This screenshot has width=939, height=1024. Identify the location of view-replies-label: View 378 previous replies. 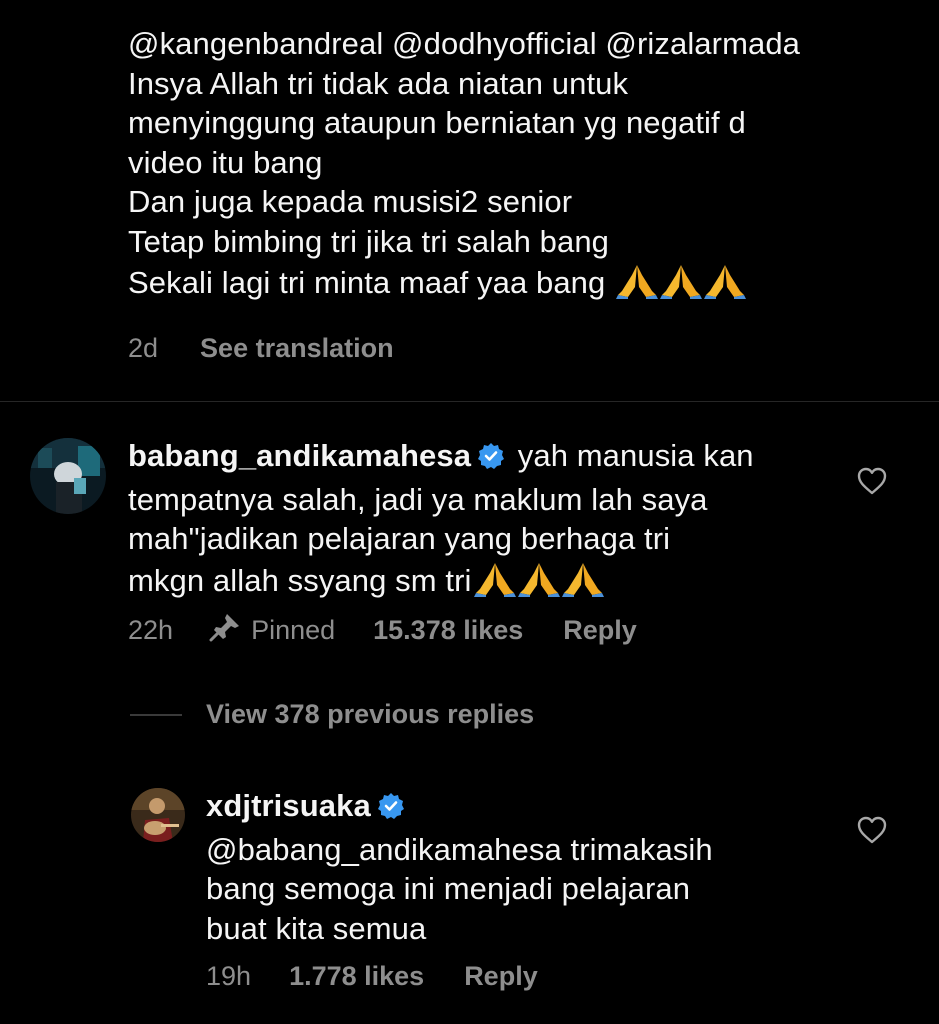
(370, 714).